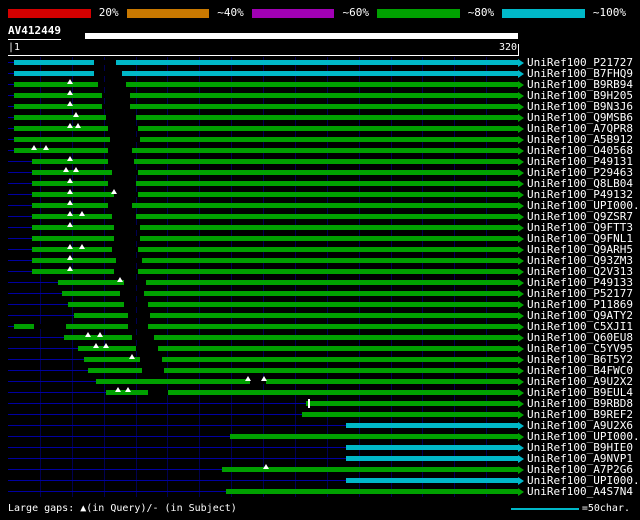 Image resolution: width=640 pixels, height=520 pixels. What do you see at coordinates (301, 36) in the screenshot?
I see `query-sequence-bar` at bounding box center [301, 36].